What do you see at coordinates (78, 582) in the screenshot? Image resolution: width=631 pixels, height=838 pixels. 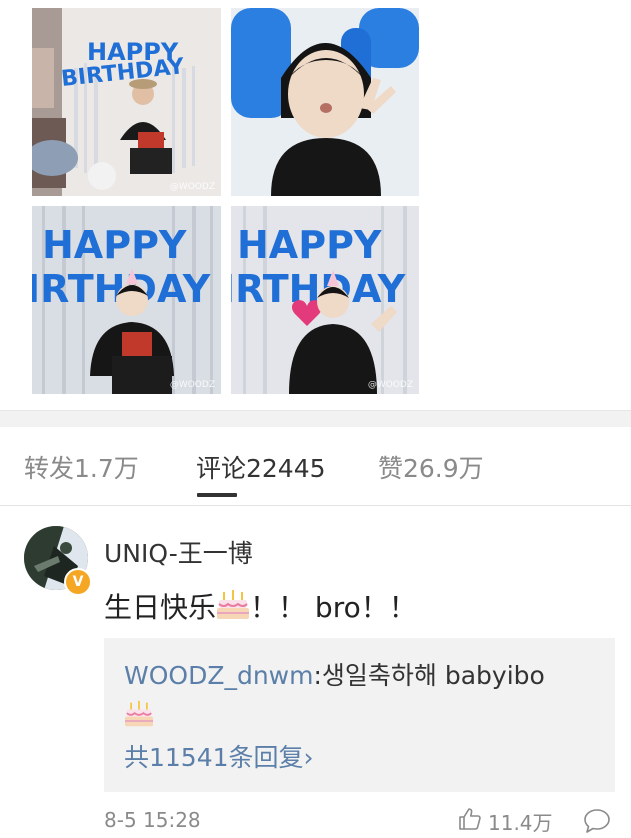 I see `verified-badge: V` at bounding box center [78, 582].